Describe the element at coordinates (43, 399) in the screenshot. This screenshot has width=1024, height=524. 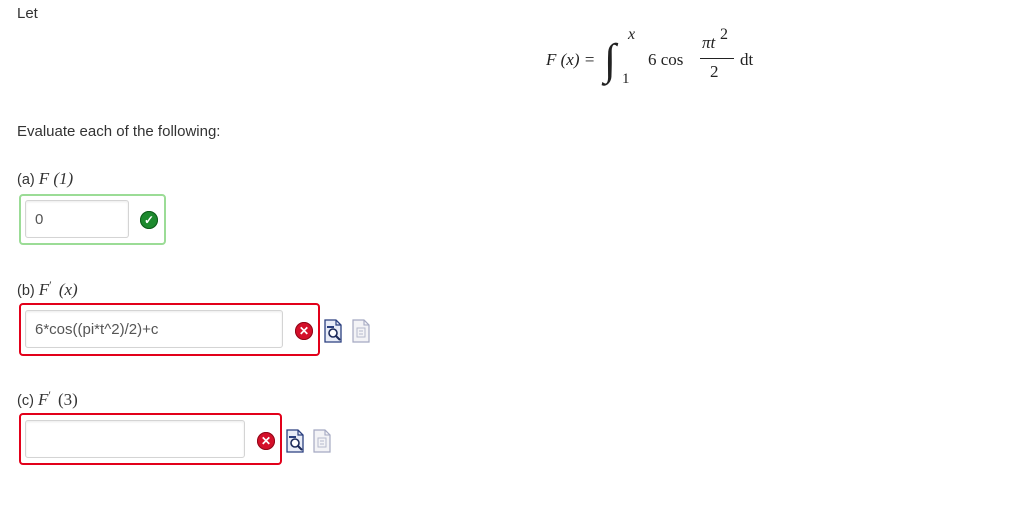
I see `question-c-expr: F` at that location.